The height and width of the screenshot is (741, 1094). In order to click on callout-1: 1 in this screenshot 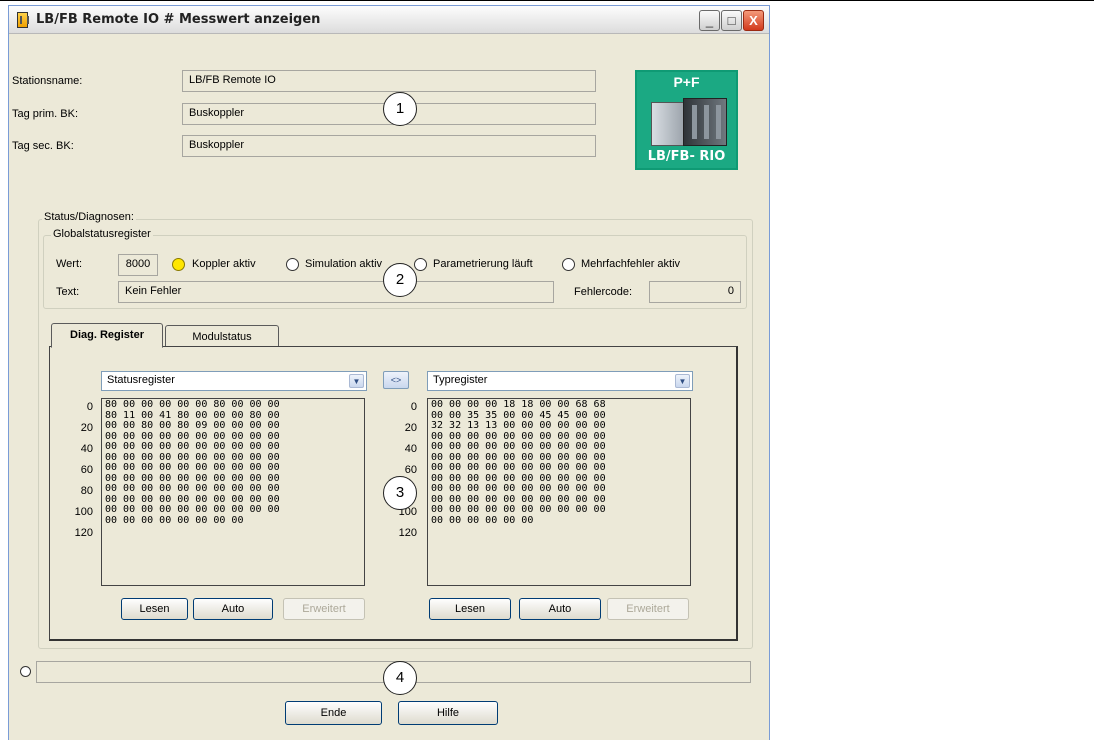, I will do `click(400, 109)`.